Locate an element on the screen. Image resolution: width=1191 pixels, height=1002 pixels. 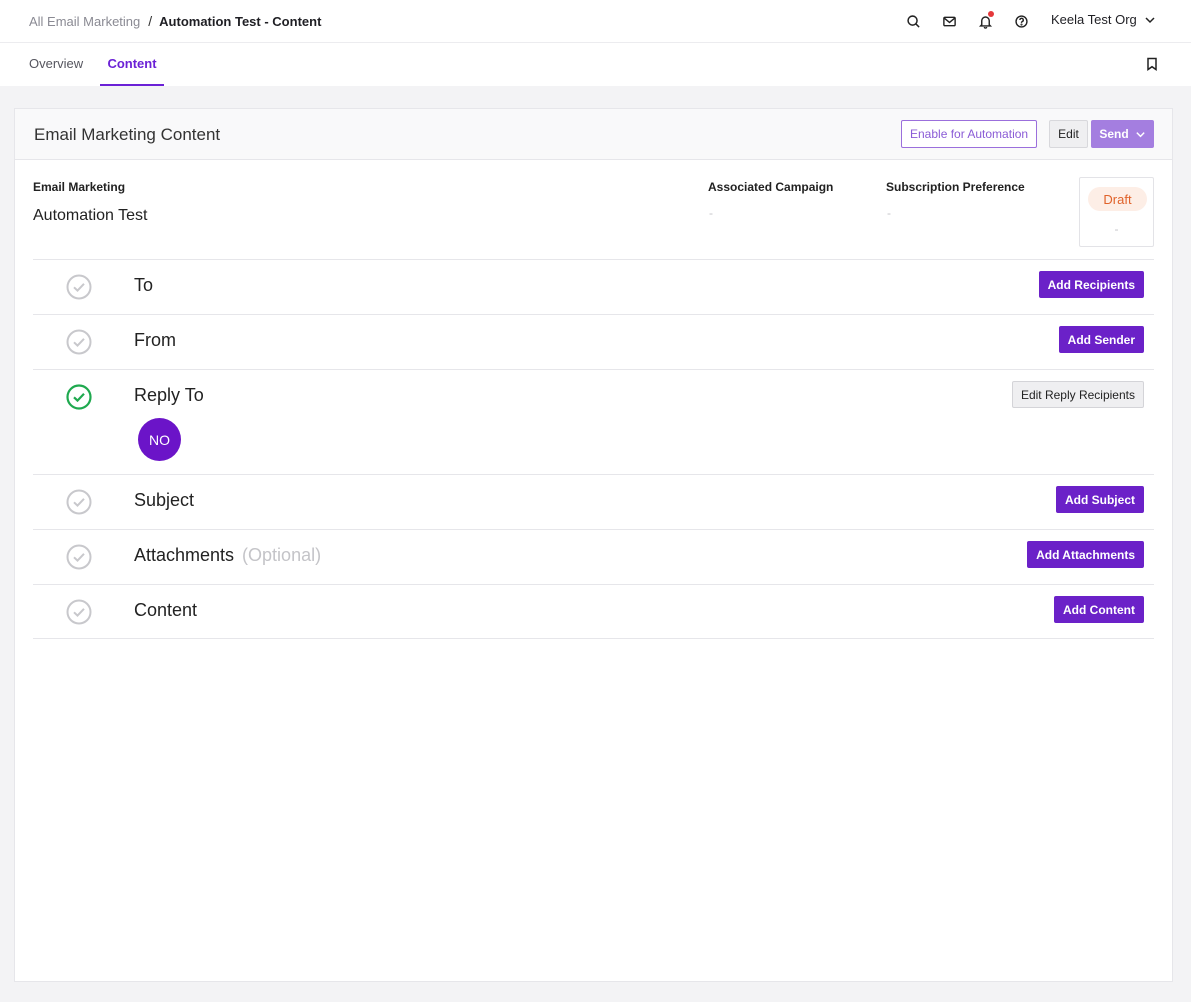
step-label: Content is located at coordinates (166, 610).